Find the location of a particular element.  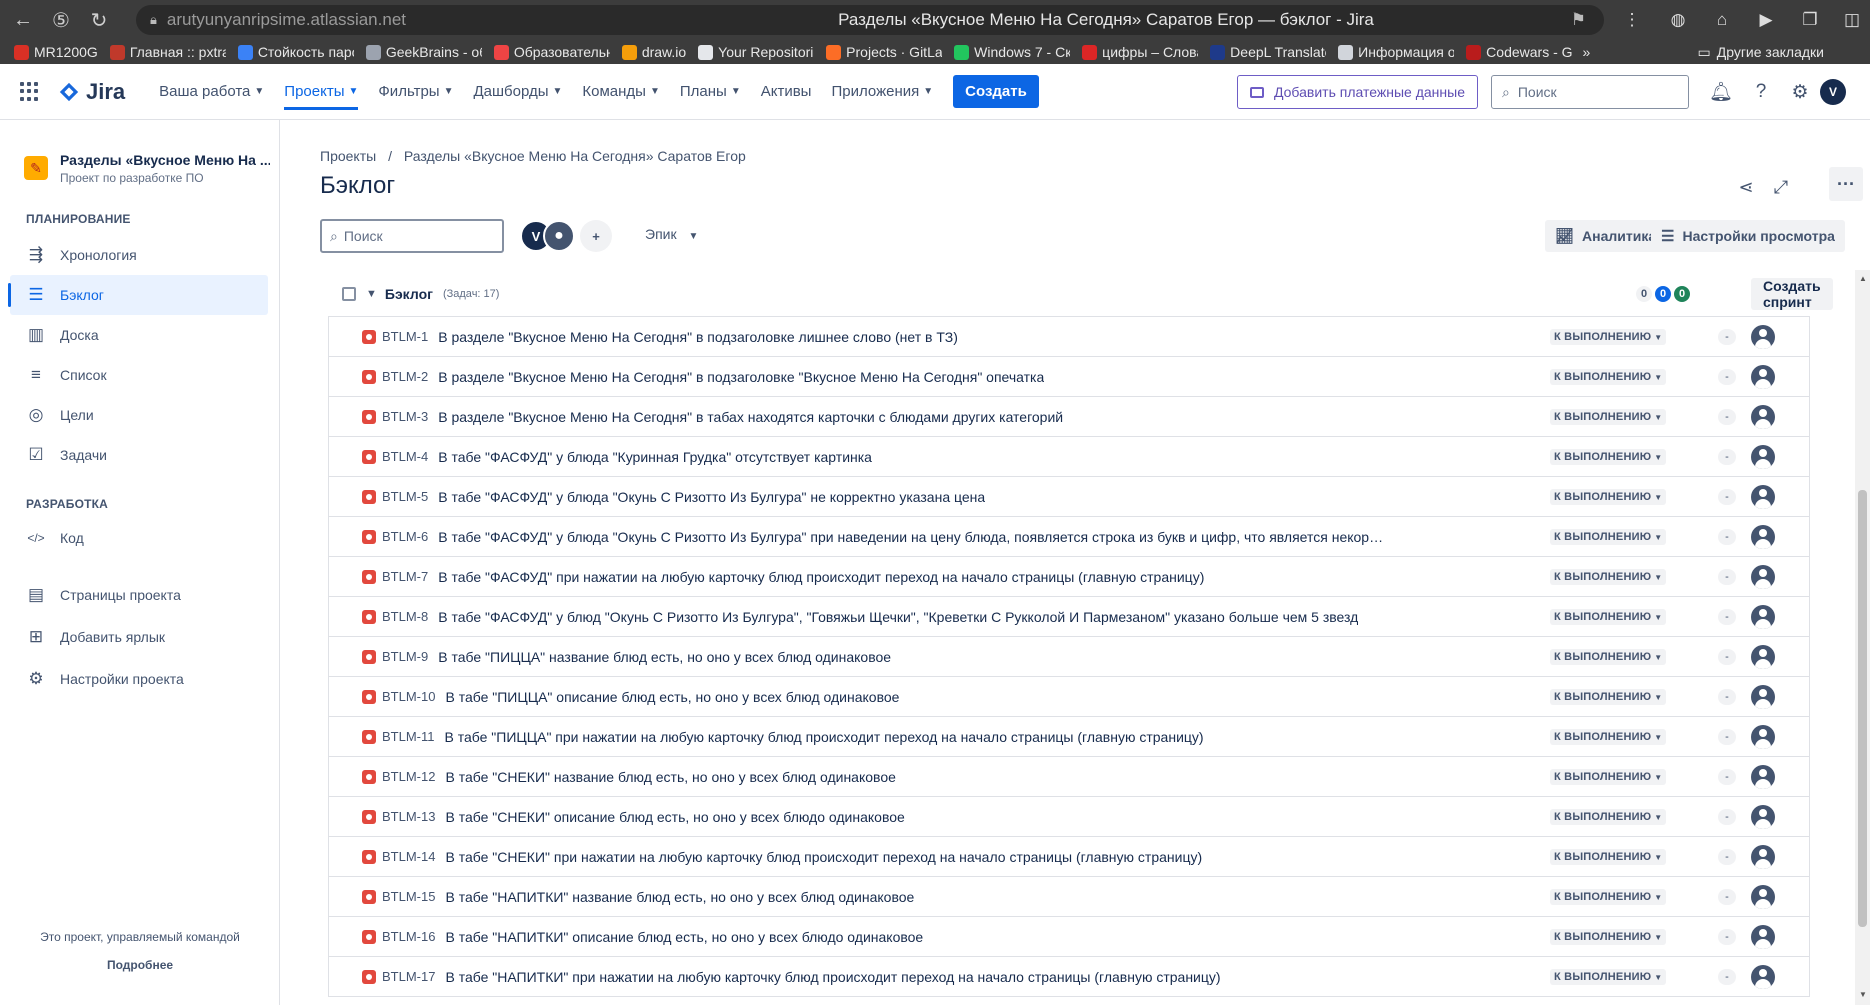

bookmark-item: цифры – Словарь is located at coordinates (1140, 52).